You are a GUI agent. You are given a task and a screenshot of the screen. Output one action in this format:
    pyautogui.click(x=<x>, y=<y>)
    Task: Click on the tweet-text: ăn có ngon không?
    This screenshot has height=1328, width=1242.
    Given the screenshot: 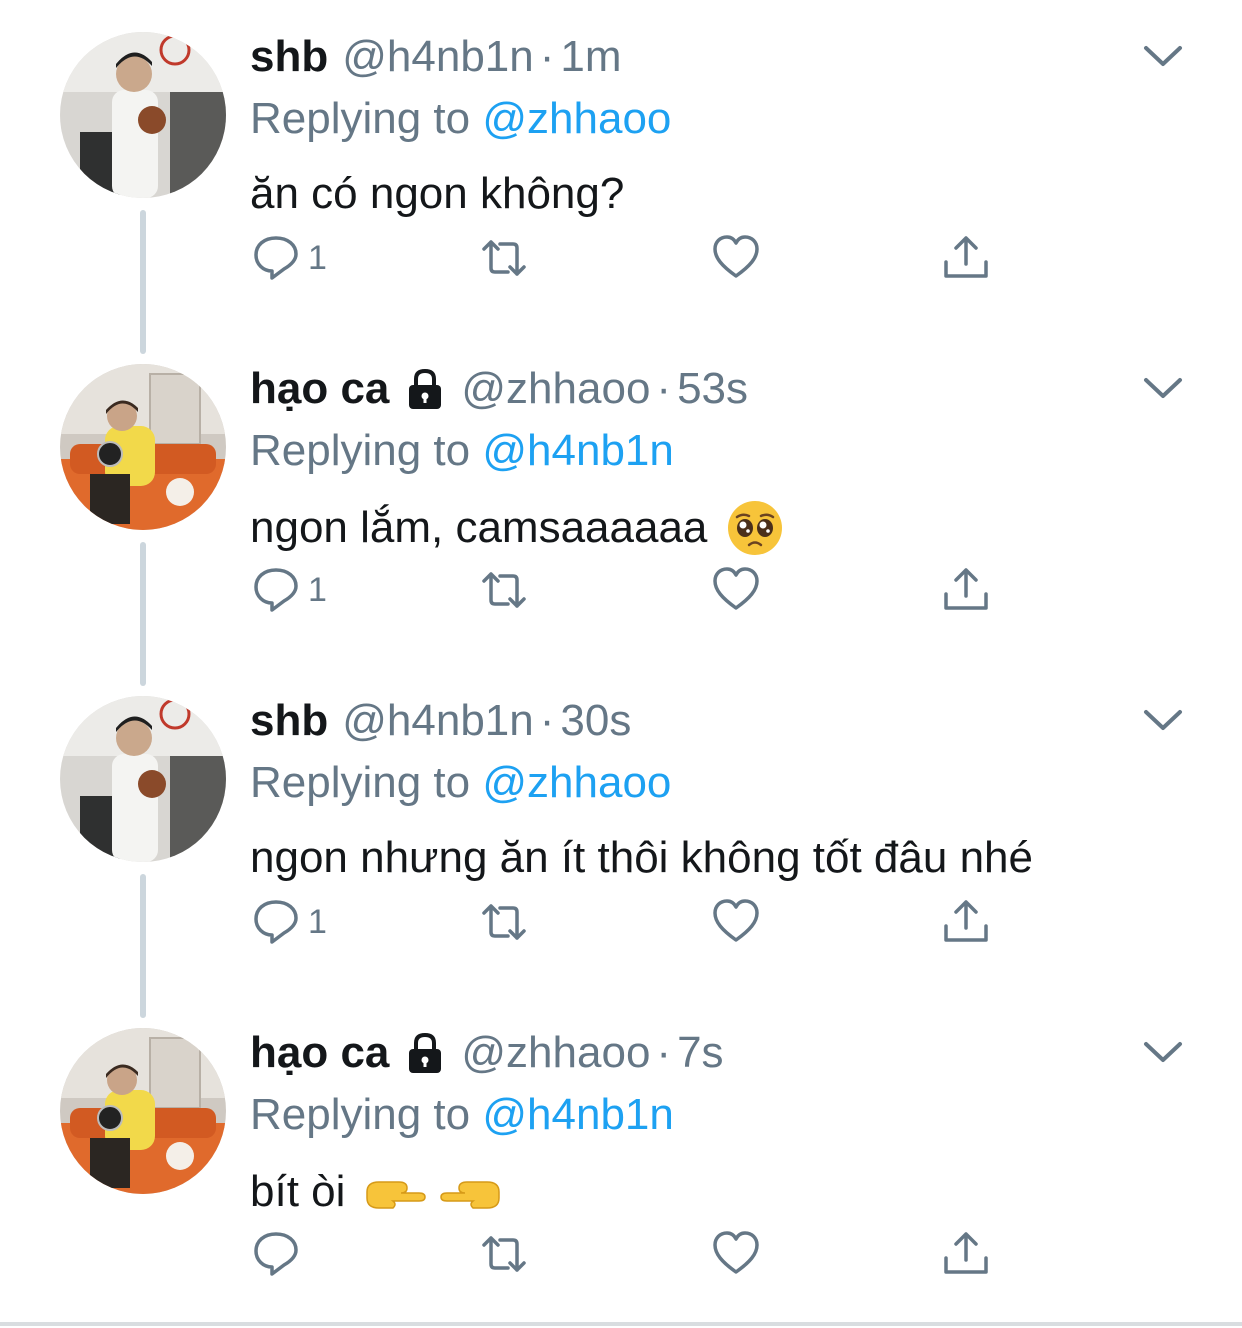 What is the action you would take?
    pyautogui.click(x=437, y=193)
    